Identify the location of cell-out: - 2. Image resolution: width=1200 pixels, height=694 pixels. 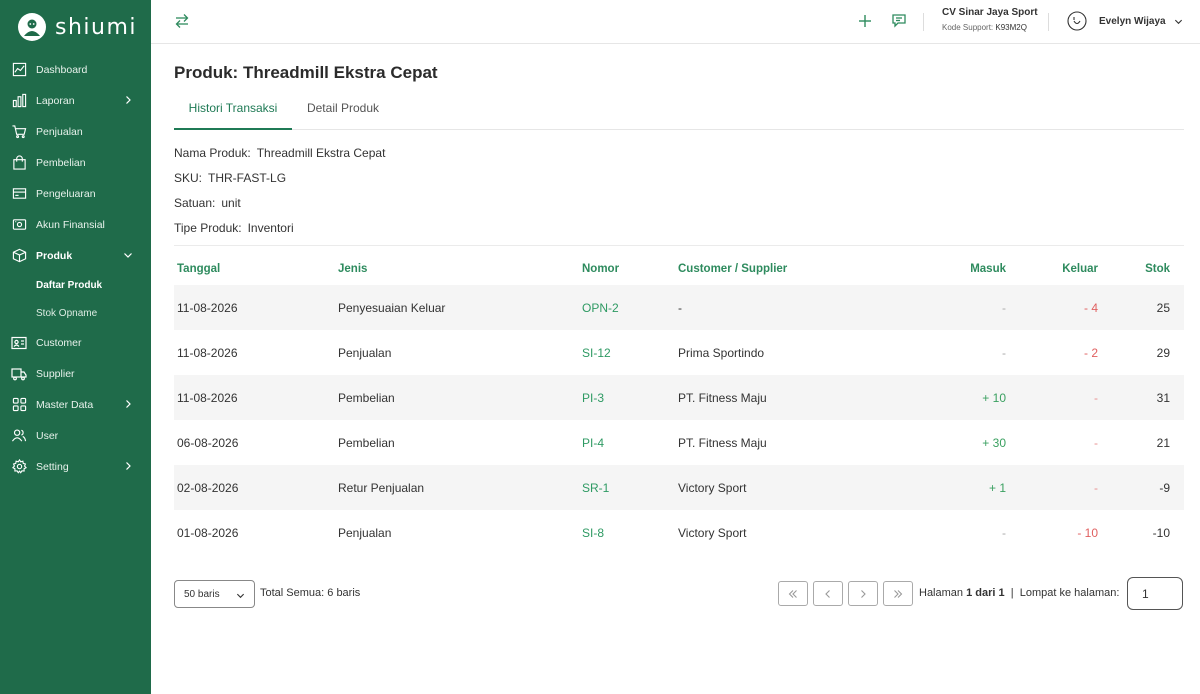
(1090, 352).